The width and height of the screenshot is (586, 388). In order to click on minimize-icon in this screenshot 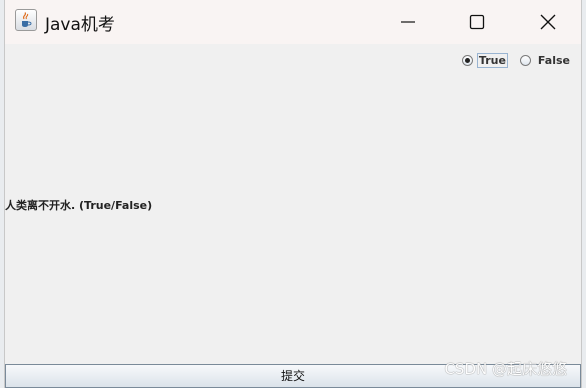, I will do `click(408, 22)`.